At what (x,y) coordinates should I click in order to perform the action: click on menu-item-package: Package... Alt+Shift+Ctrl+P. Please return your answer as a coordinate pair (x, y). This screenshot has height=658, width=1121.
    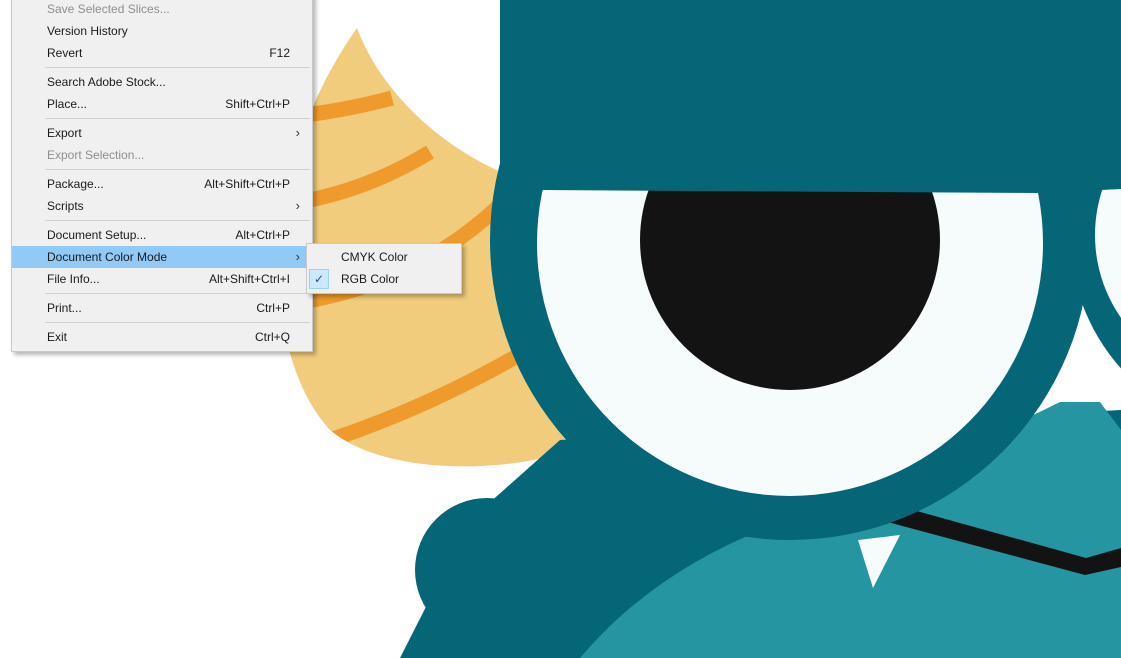
    Looking at the image, I should click on (162, 184).